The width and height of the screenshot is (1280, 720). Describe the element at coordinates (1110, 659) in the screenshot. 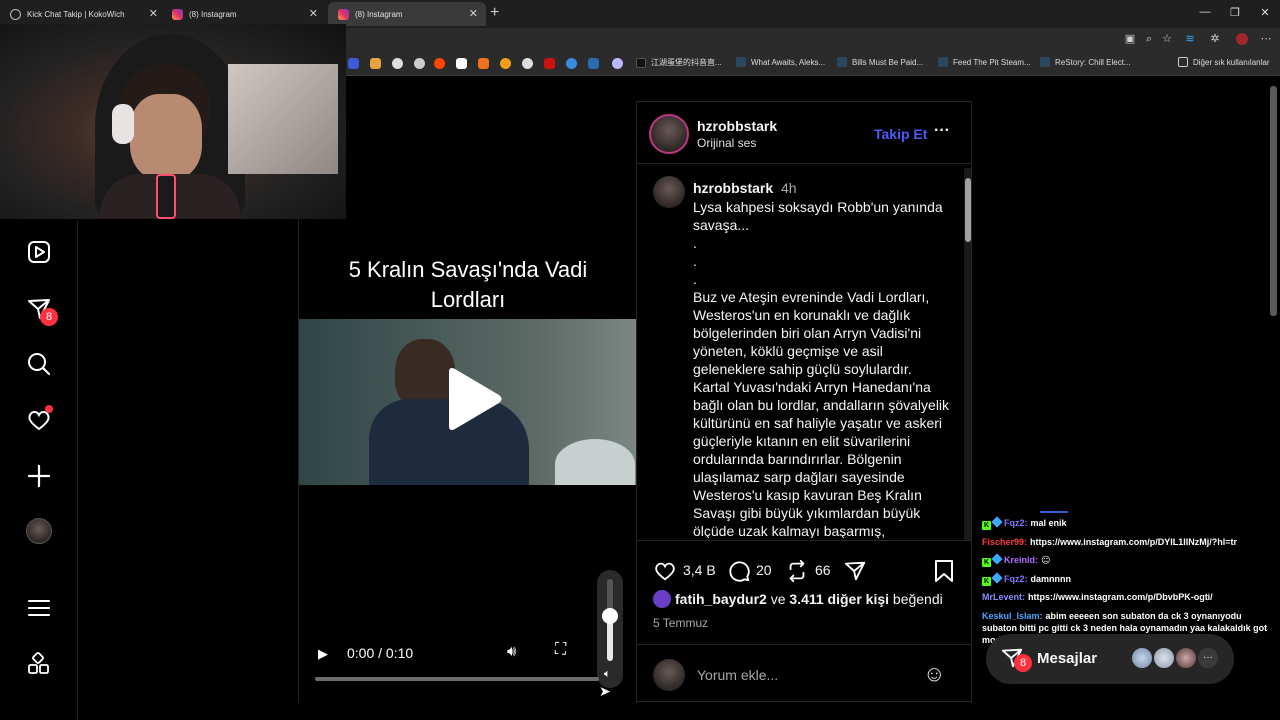

I see `messages-pill: 8 Mesajlar ···` at that location.